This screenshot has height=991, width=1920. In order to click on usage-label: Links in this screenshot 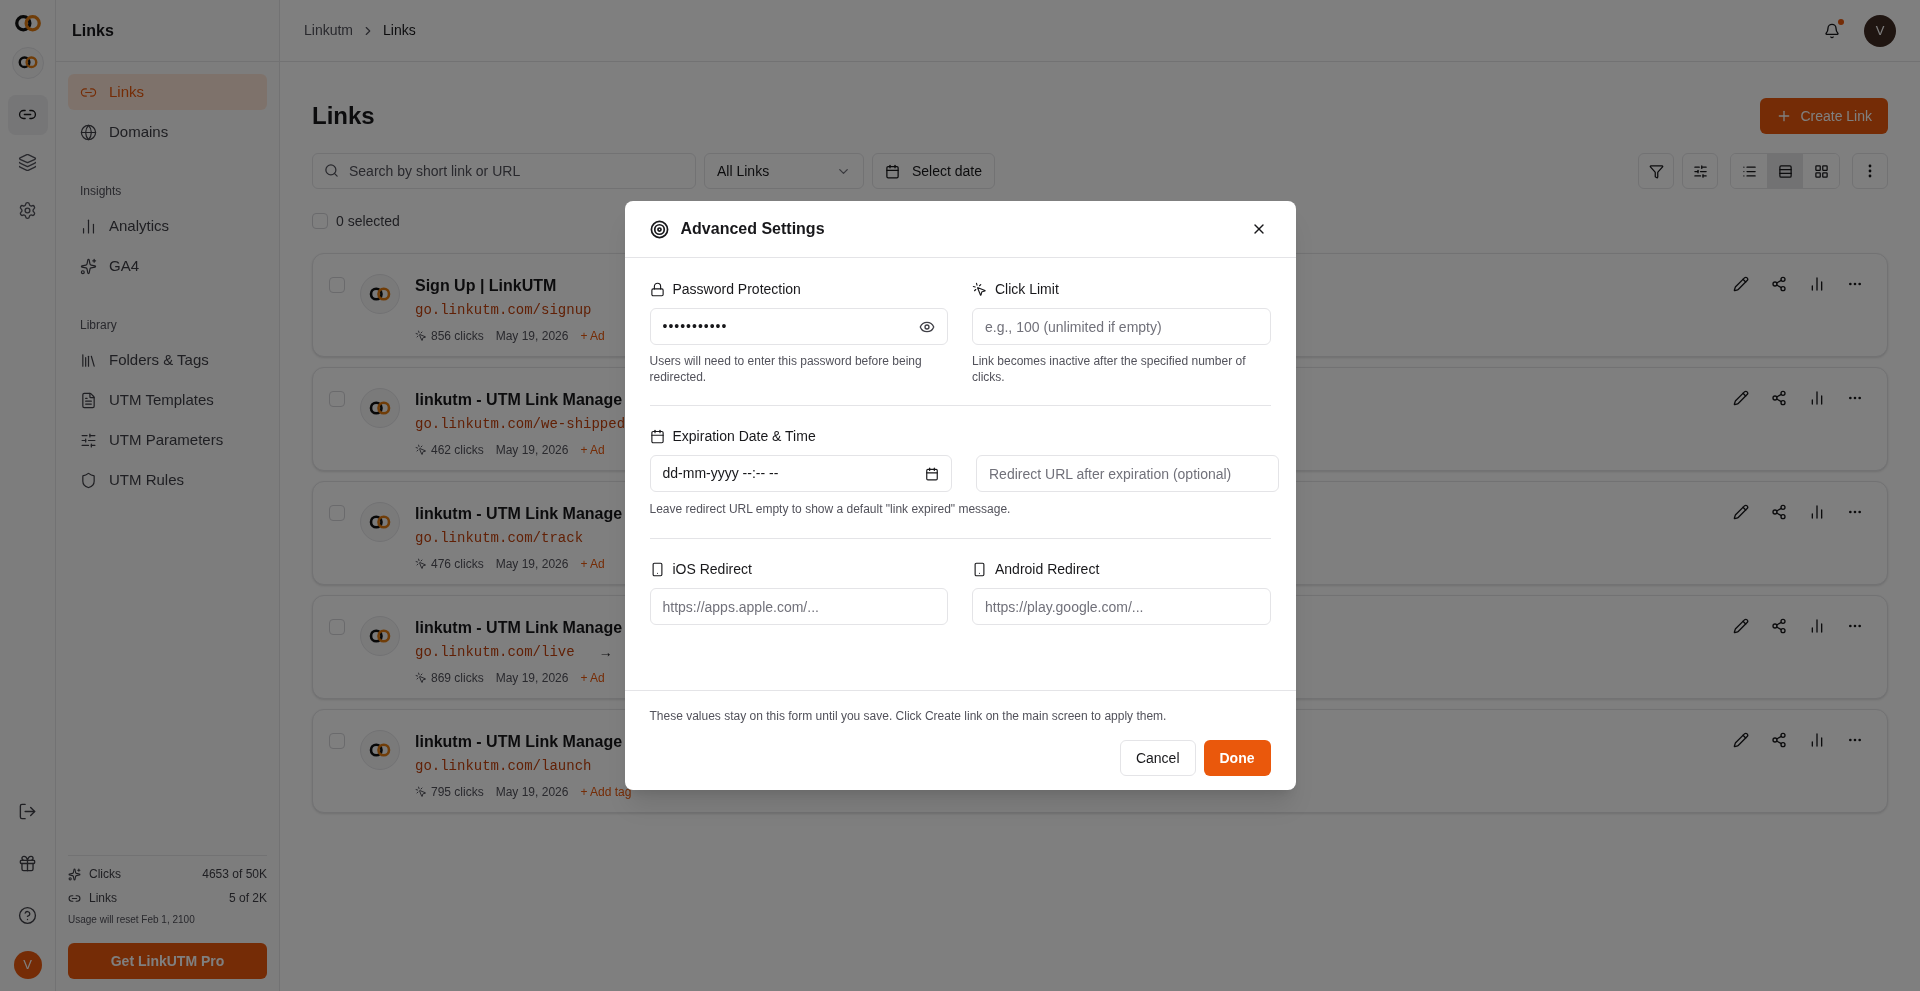, I will do `click(103, 898)`.